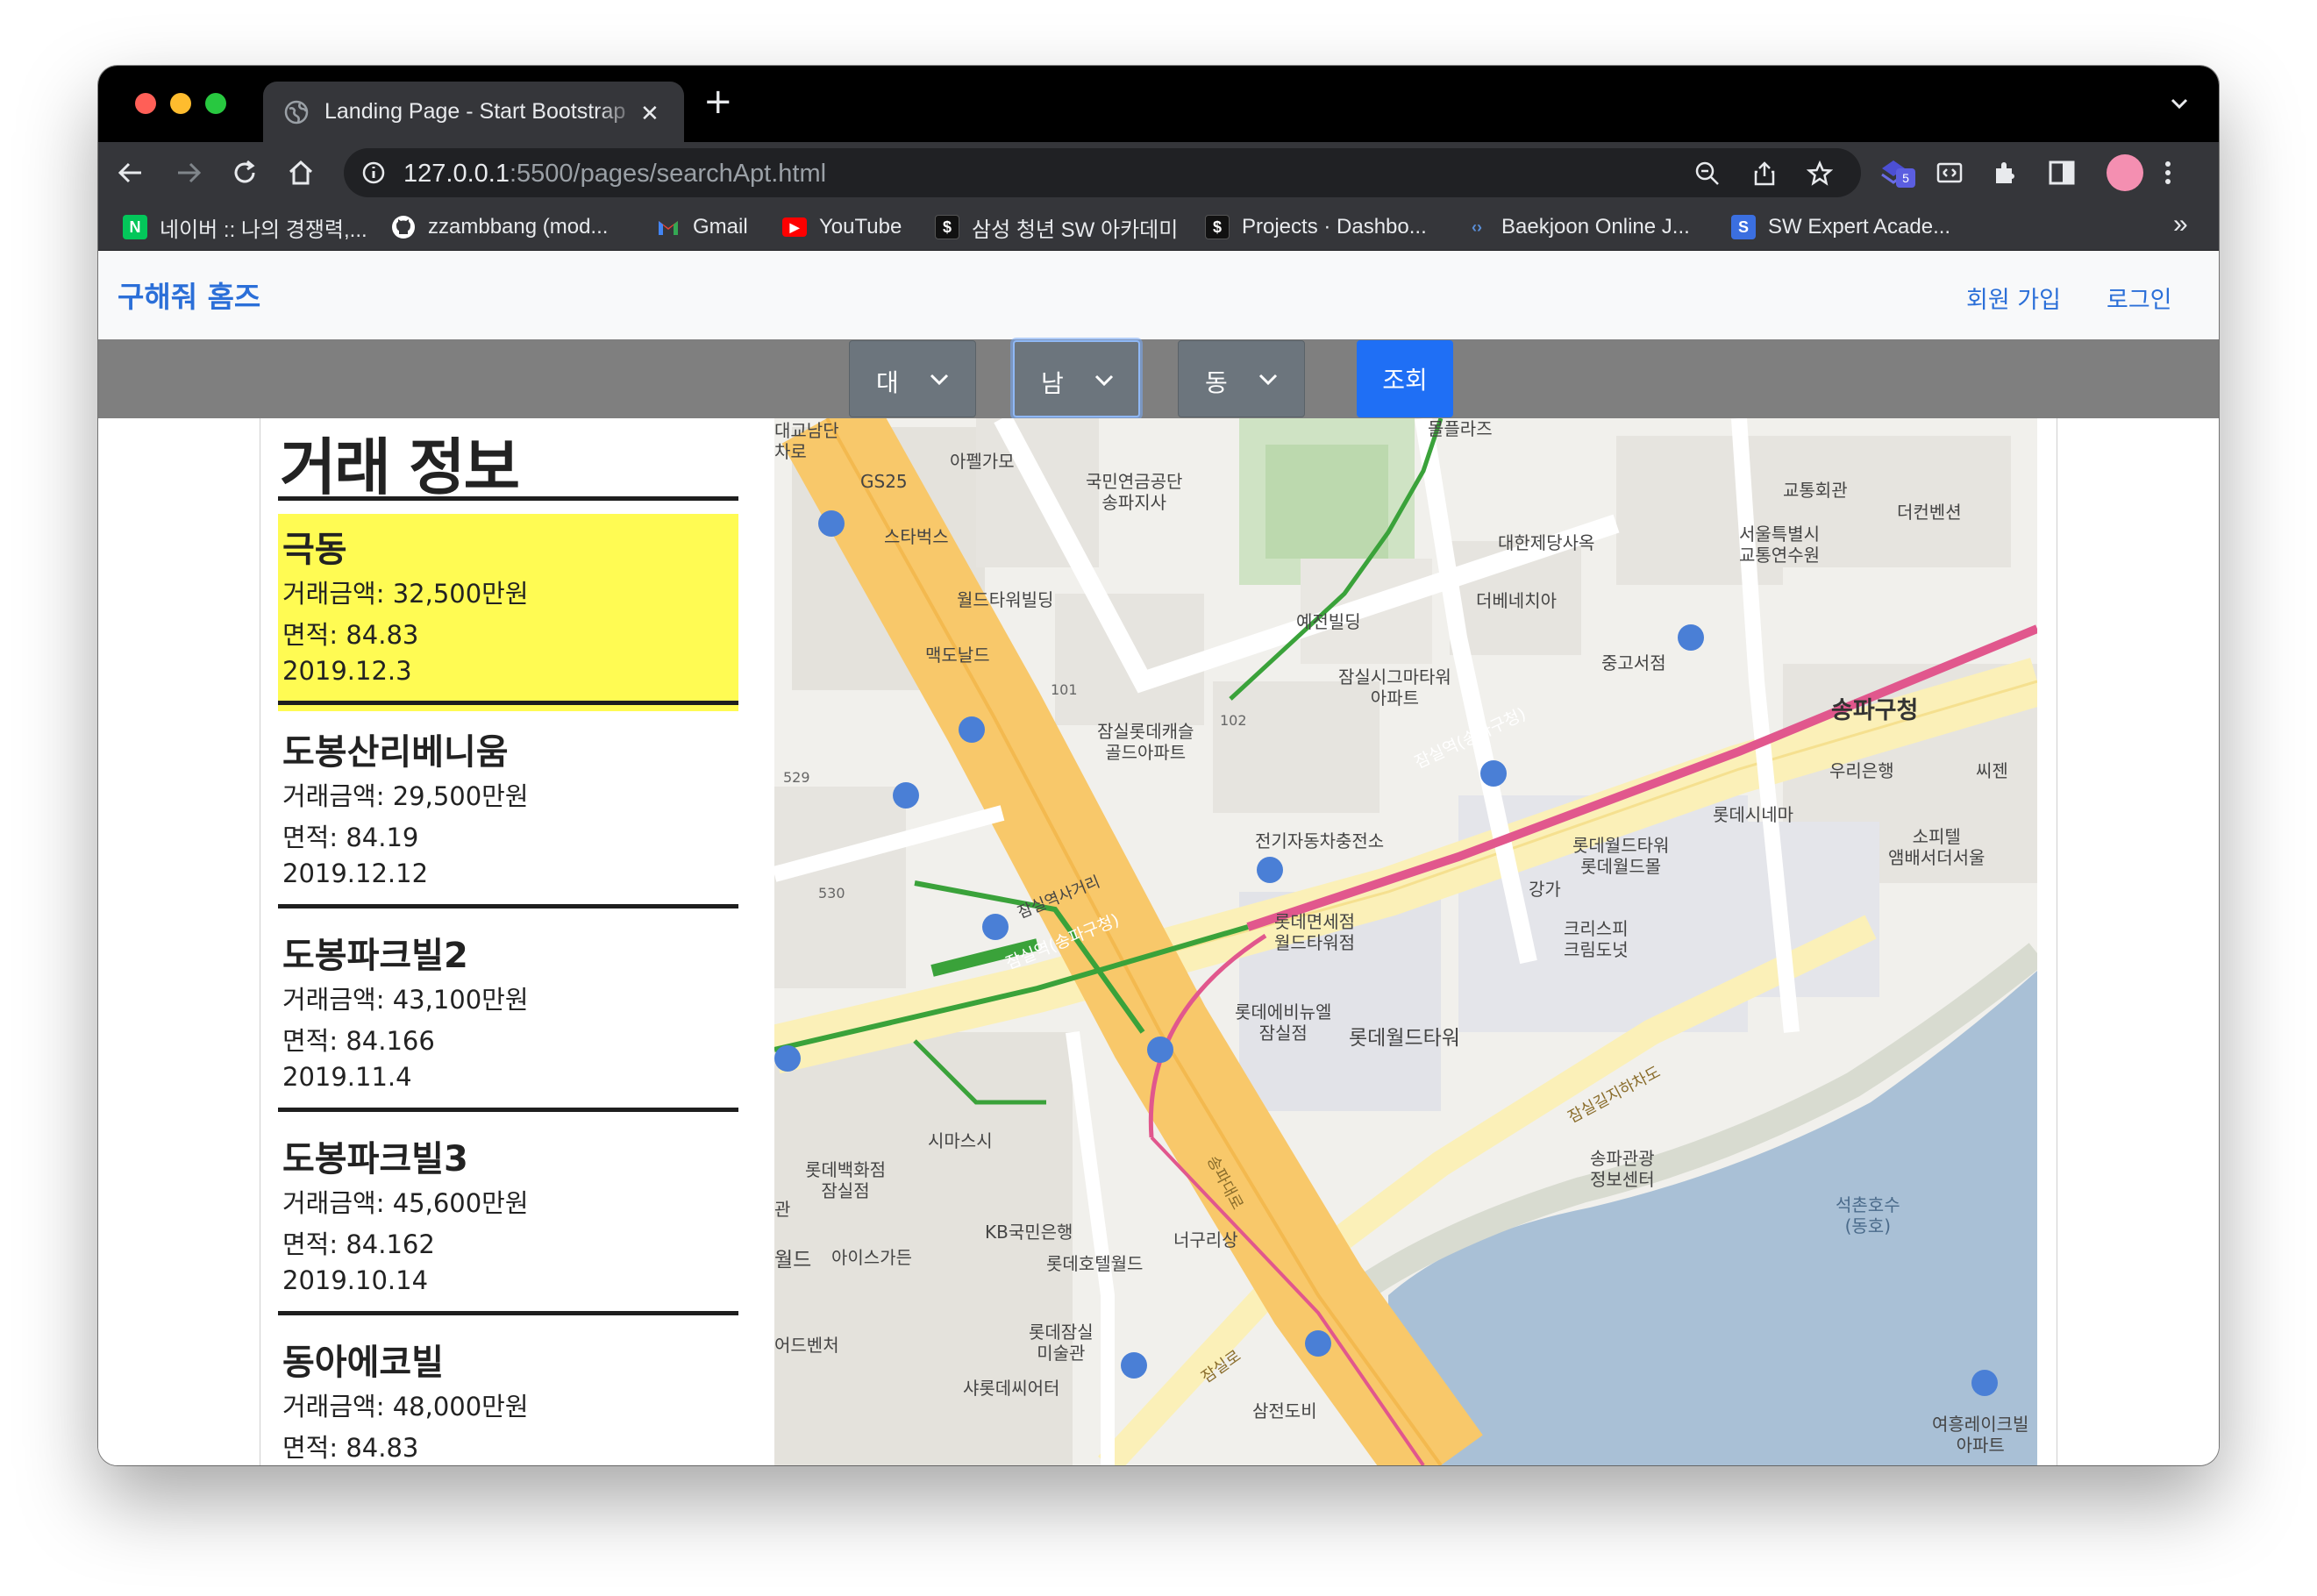 The image size is (2317, 1596). I want to click on gitlab-icon: $, so click(1218, 227).